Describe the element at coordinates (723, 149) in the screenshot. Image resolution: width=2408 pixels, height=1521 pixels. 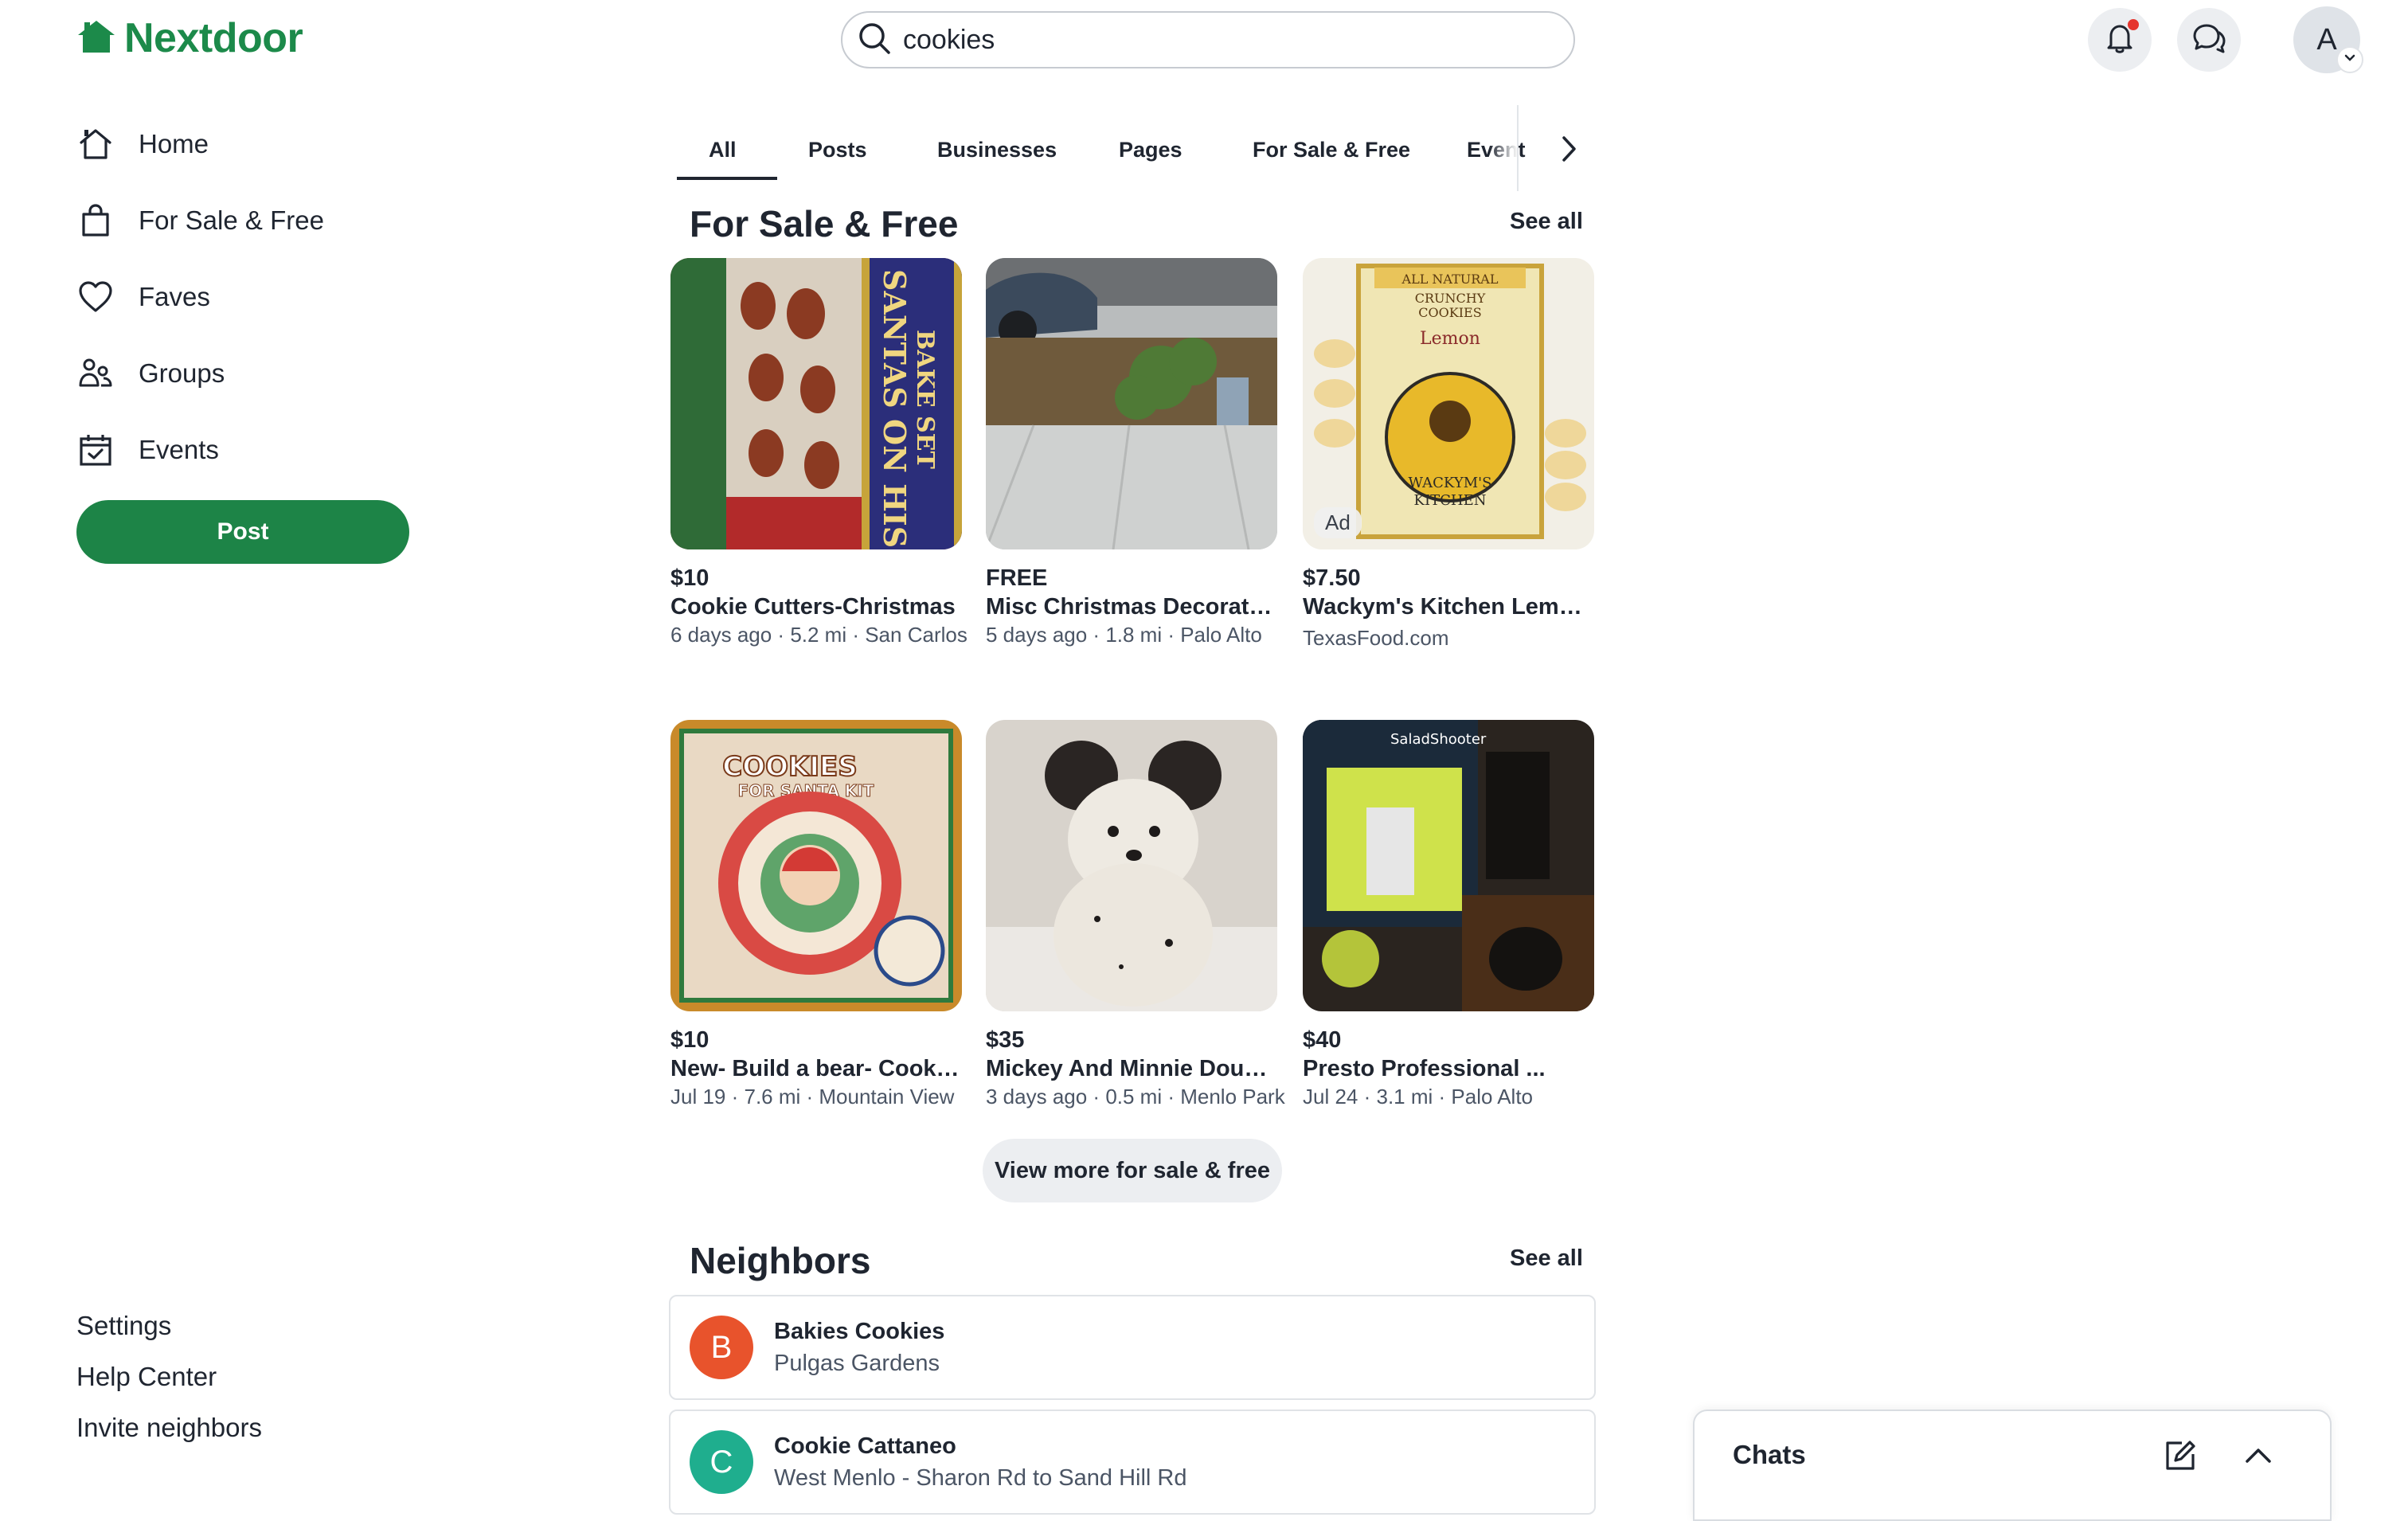
I see `tab-all: All` at that location.